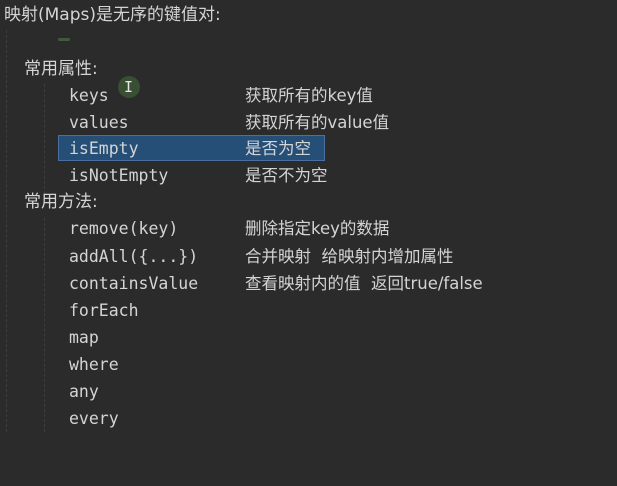 The image size is (617, 486). I want to click on methods-heading: 常用方法:, so click(61, 202).